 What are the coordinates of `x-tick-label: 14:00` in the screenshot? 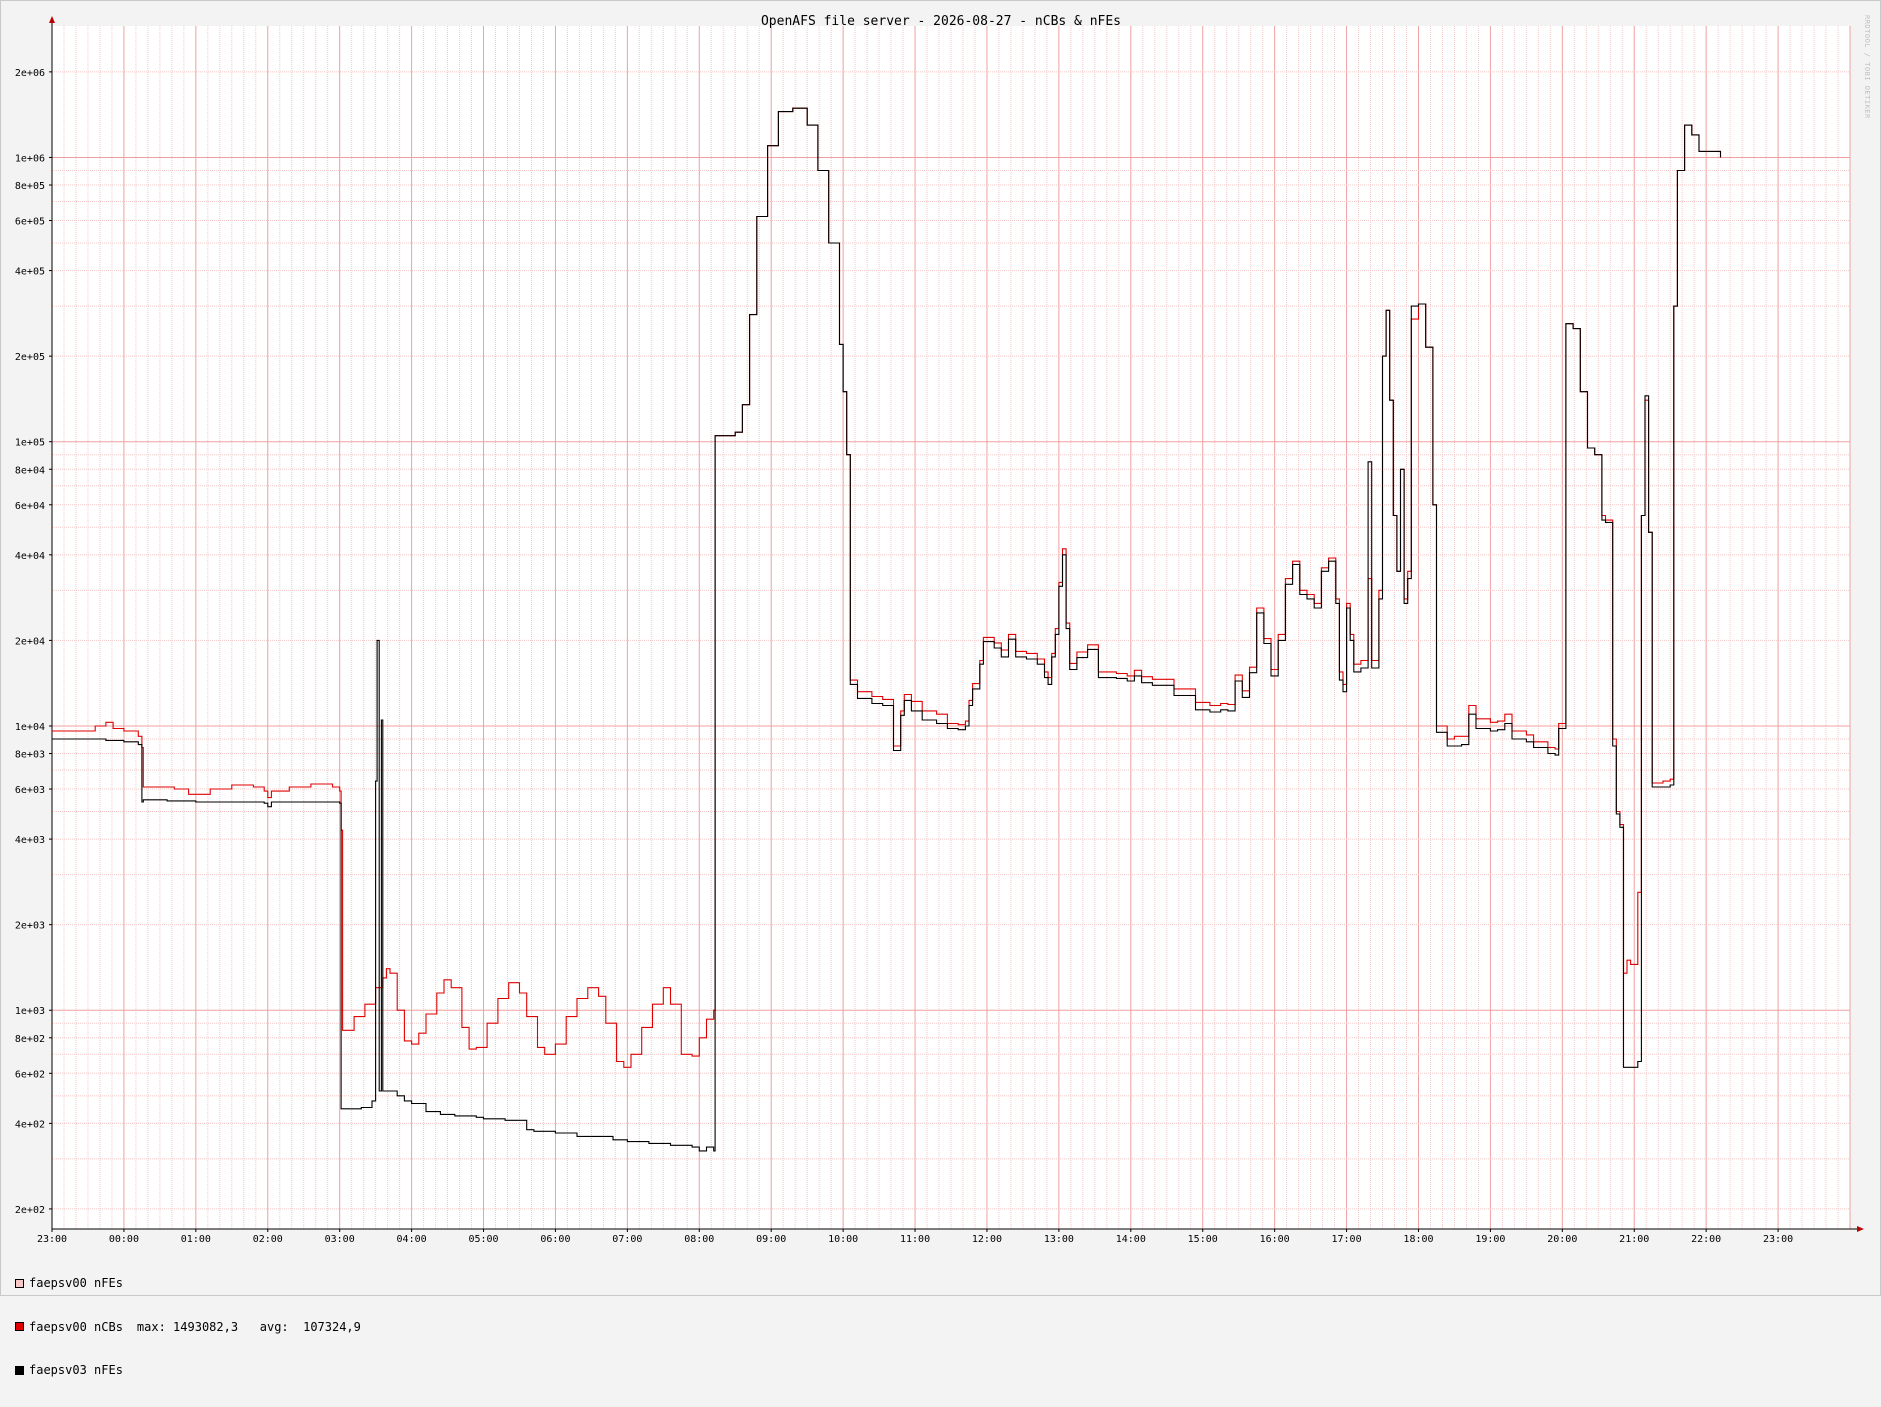 It's located at (1131, 1239).